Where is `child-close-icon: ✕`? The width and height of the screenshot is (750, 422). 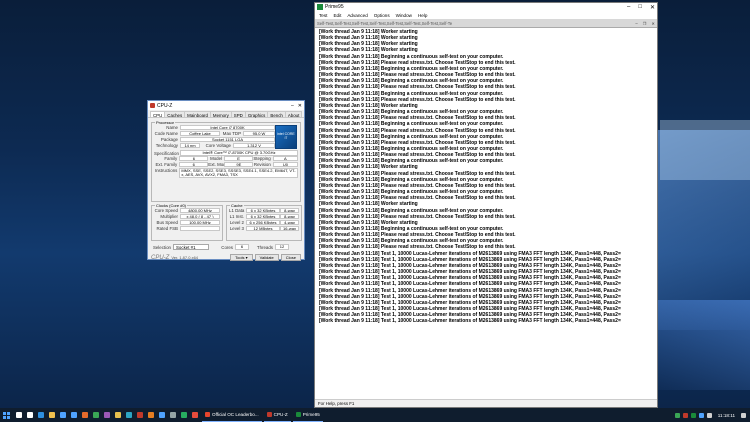 child-close-icon: ✕ is located at coordinates (653, 23).